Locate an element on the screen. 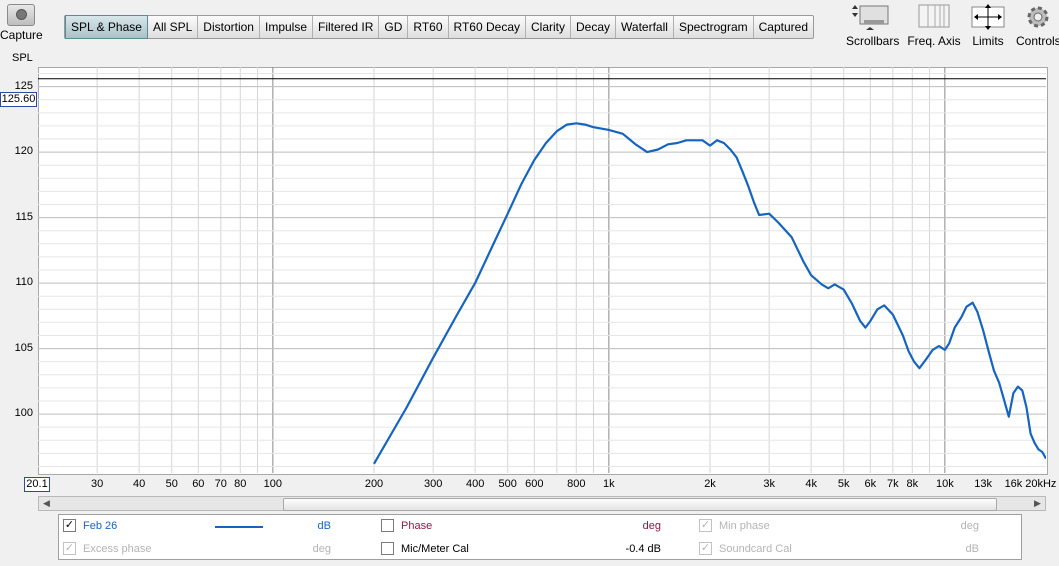 The height and width of the screenshot is (566, 1059). limits-label: Limits is located at coordinates (988, 41).